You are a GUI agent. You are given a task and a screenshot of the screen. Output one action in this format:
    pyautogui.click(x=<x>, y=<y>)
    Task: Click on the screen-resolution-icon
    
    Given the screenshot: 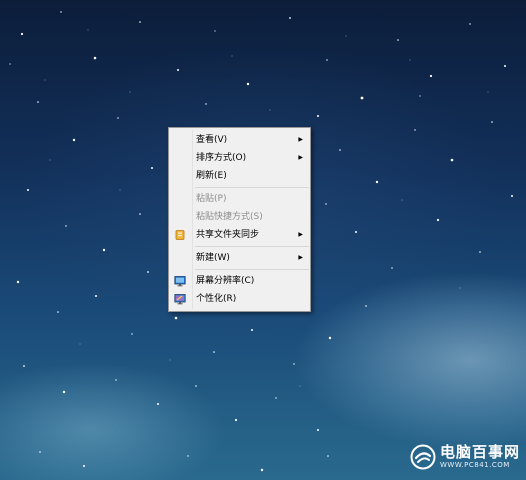 What is the action you would take?
    pyautogui.click(x=180, y=281)
    